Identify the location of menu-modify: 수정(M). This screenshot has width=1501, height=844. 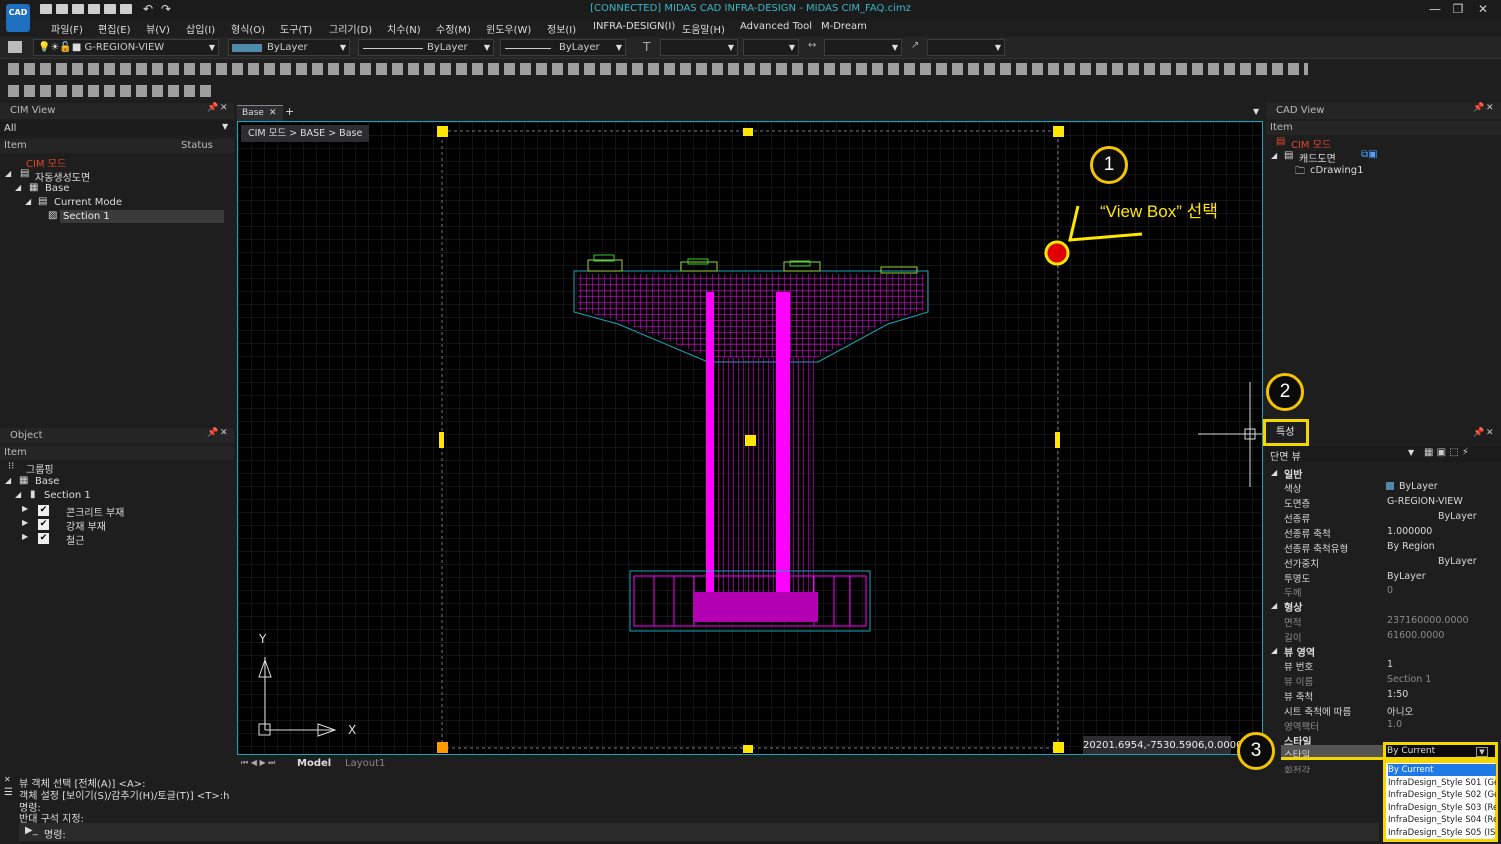
(453, 28).